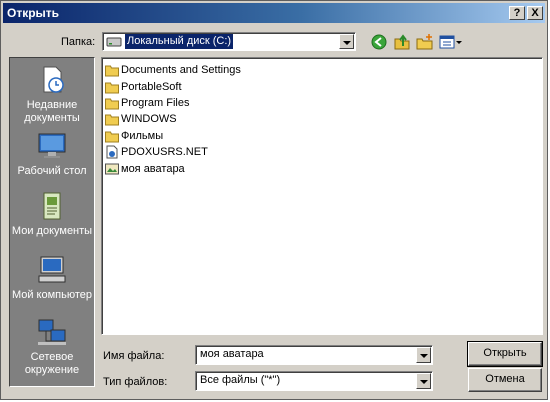 This screenshot has height=402, width=550. What do you see at coordinates (240, 380) in the screenshot?
I see `filetype-value: Все файлы ("*")` at bounding box center [240, 380].